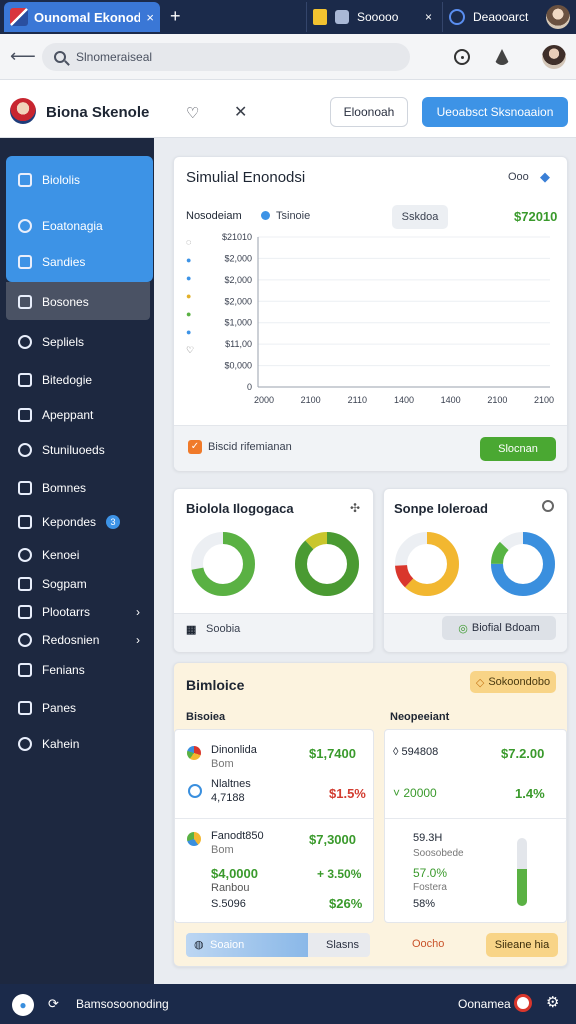  Describe the element at coordinates (369, 112) in the screenshot. I see `secondary-button: Eloonoah` at that location.